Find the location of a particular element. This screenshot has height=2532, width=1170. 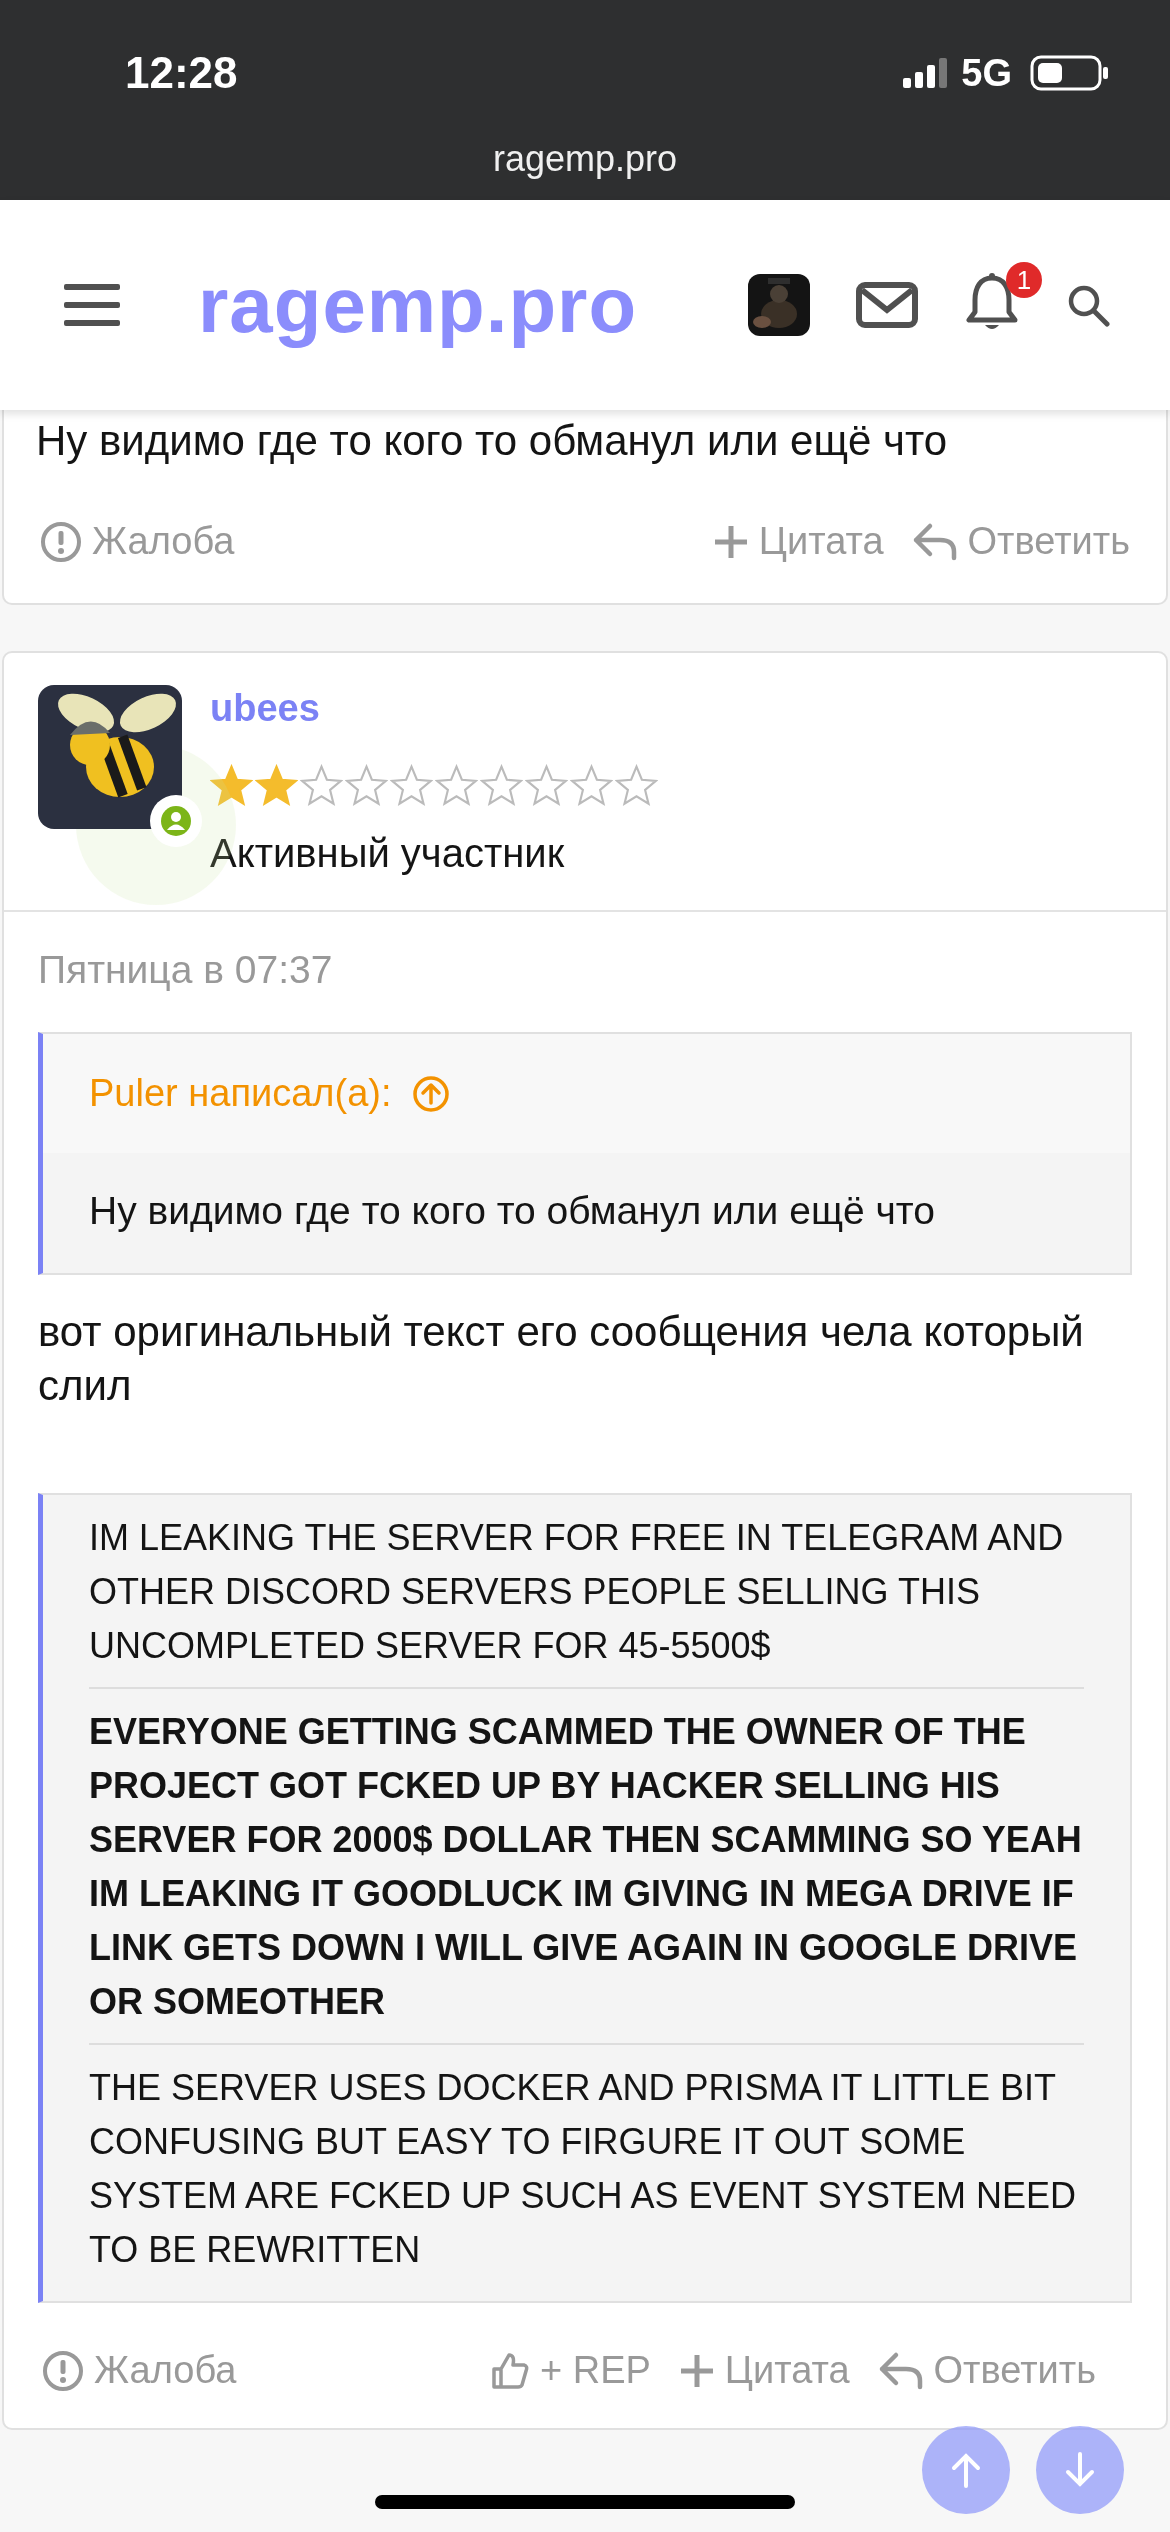

user-title: Активный участник is located at coordinates (388, 853).